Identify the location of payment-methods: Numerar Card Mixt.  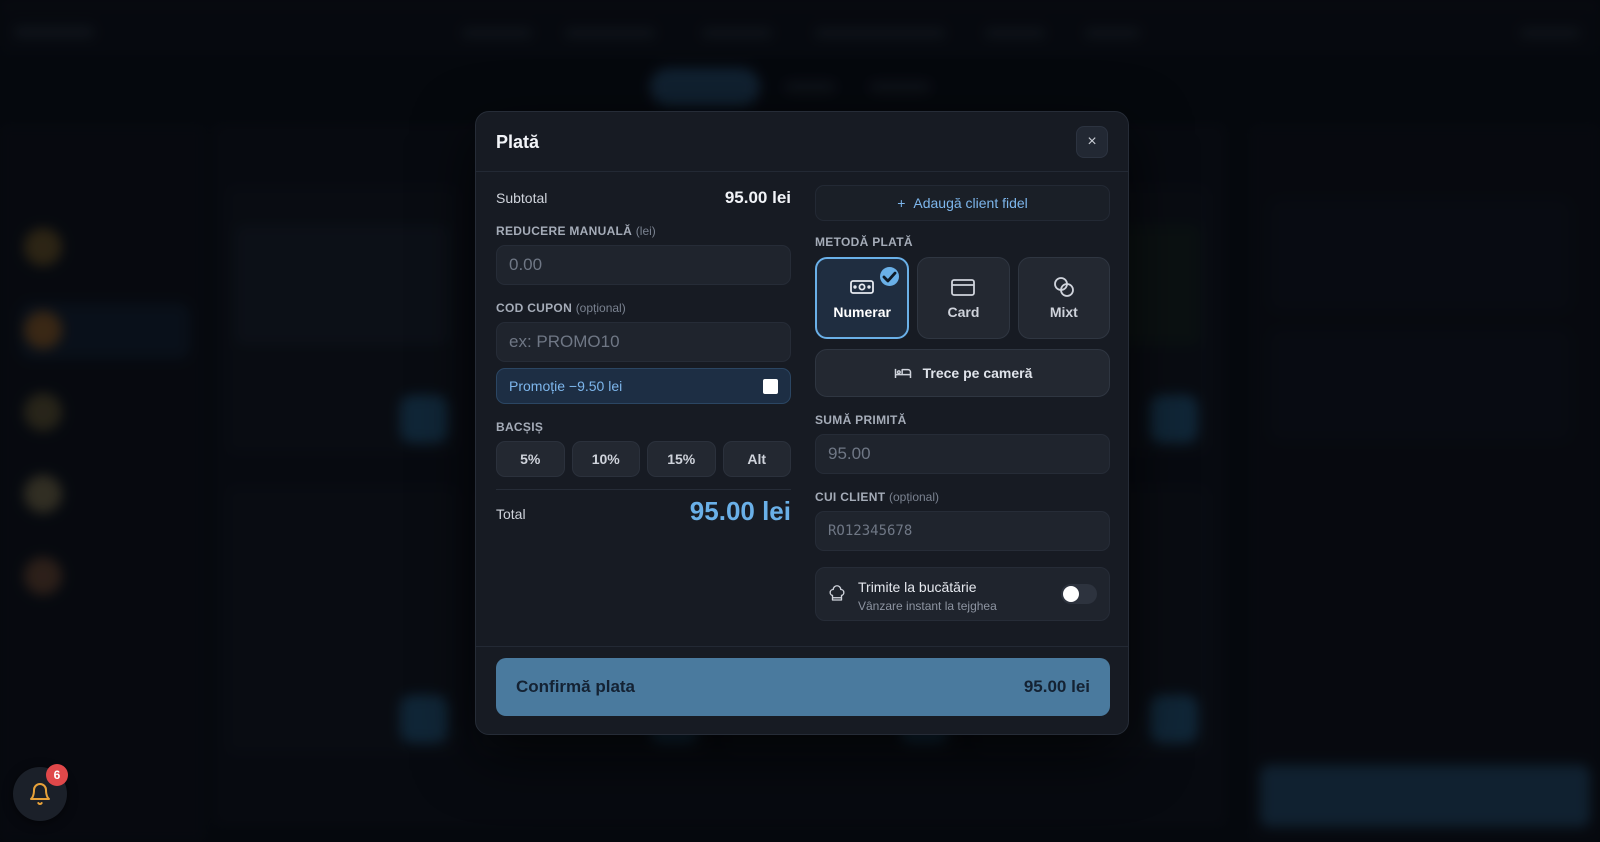
(962, 298).